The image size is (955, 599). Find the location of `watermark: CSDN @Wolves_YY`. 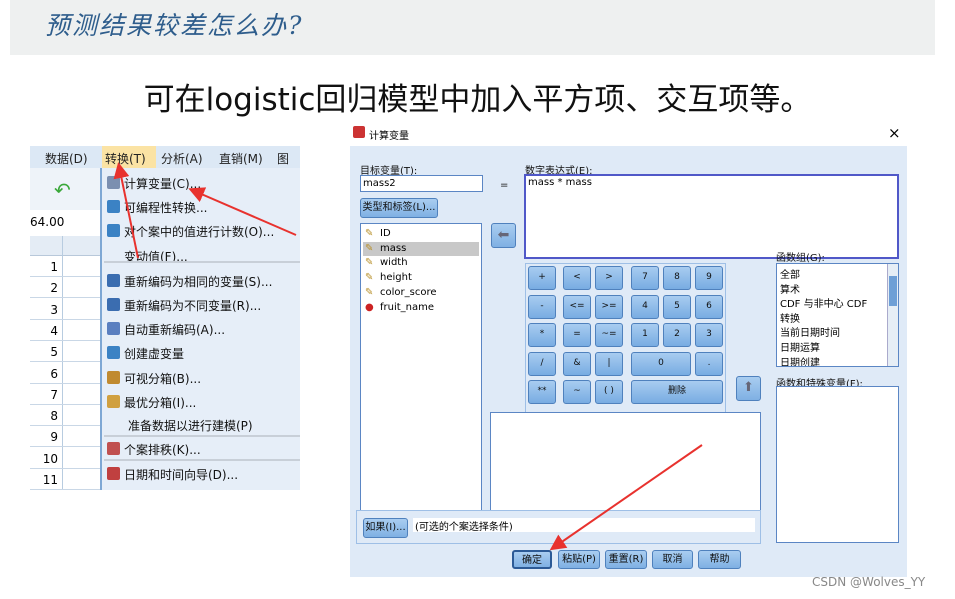

watermark: CSDN @Wolves_YY is located at coordinates (869, 582).